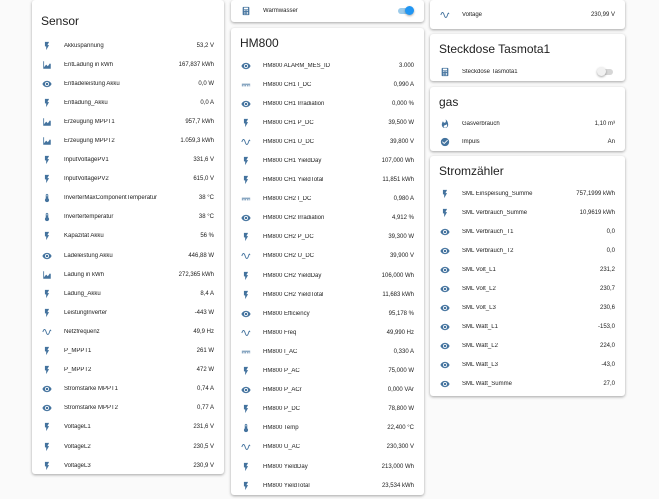  What do you see at coordinates (286, 485) in the screenshot?
I see `entity-label: HM800 YieldTotal` at bounding box center [286, 485].